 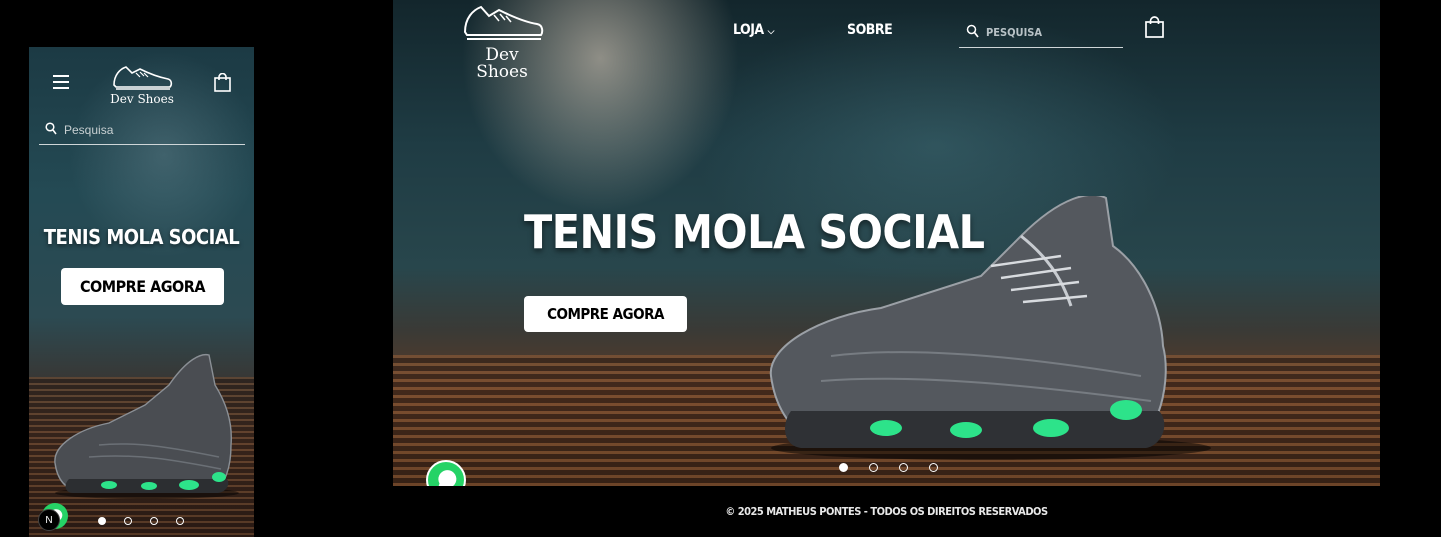 I want to click on nav-loja: LOJA ⌵, so click(x=753, y=30).